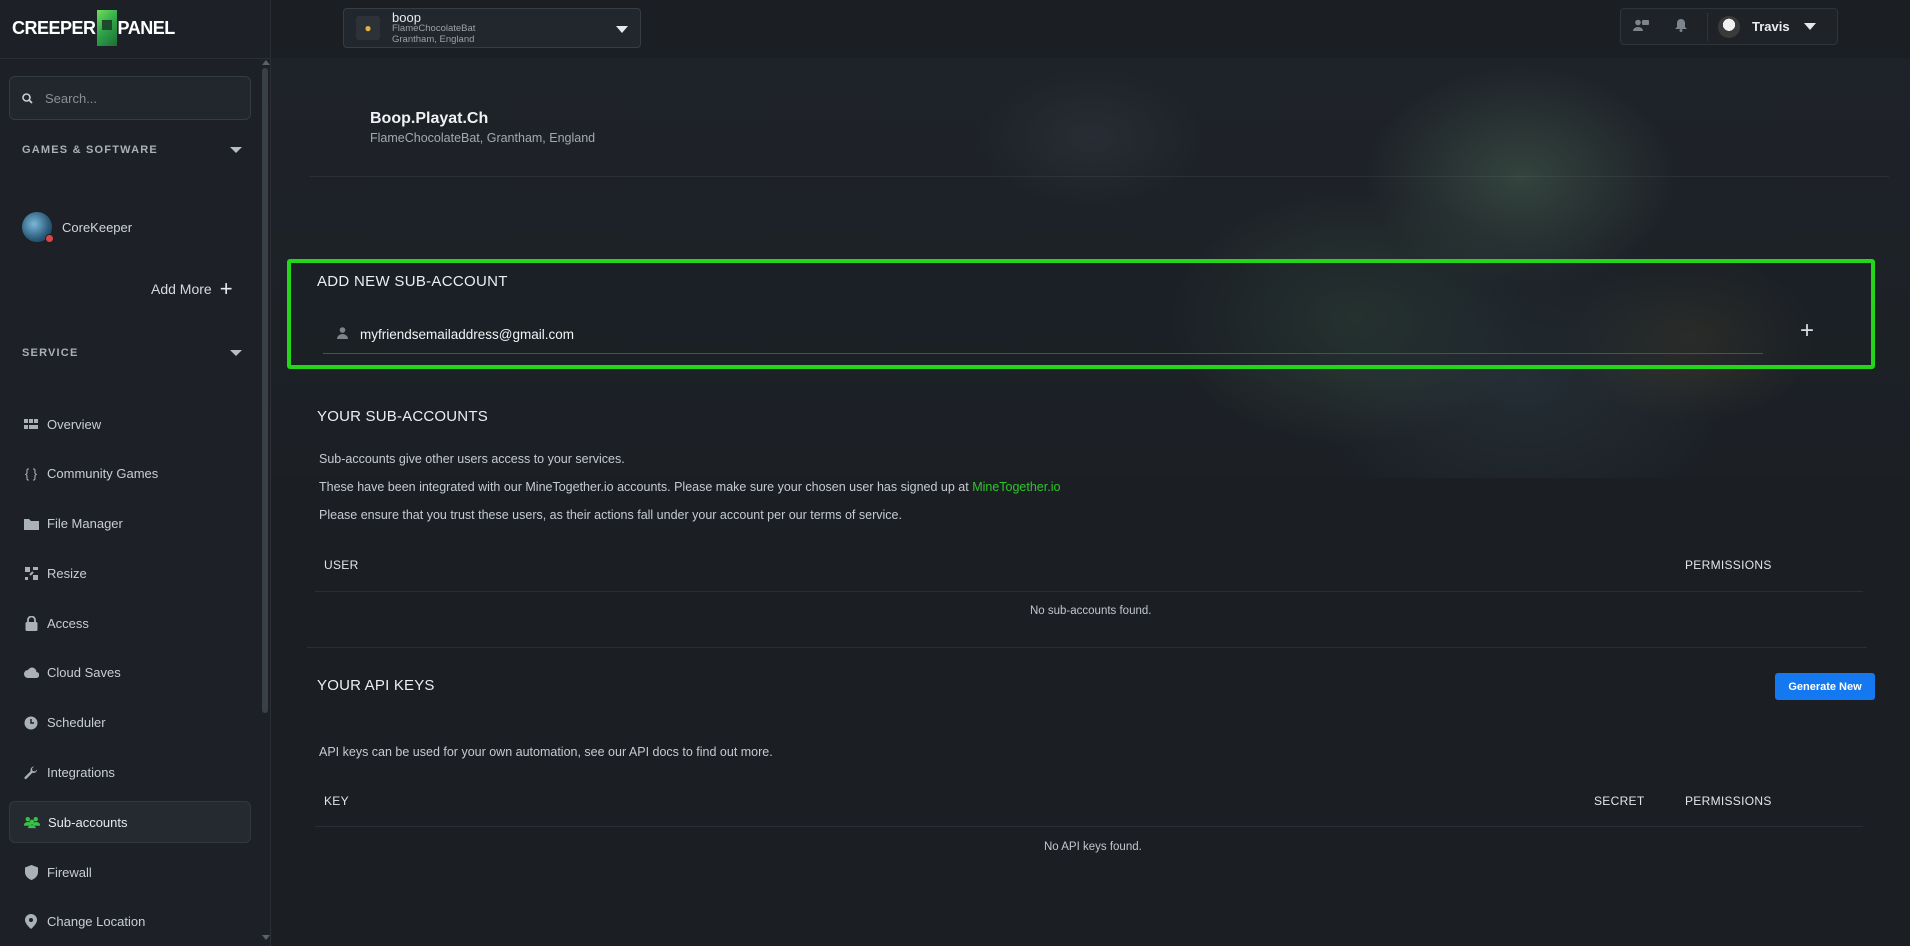 The image size is (1910, 946). I want to click on api-keys-empty-message: No API keys found., so click(1093, 847).